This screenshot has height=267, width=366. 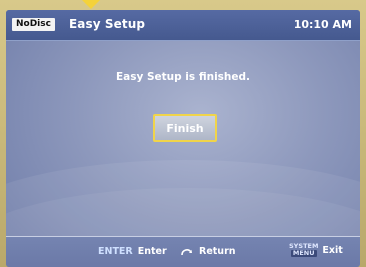 What do you see at coordinates (332, 250) in the screenshot?
I see `exit-hint-label: Exit` at bounding box center [332, 250].